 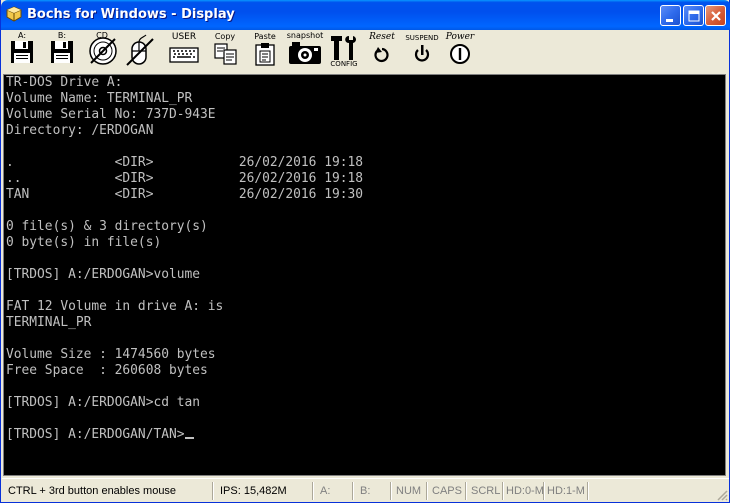 I want to click on cdrom-icon, so click(x=103, y=51).